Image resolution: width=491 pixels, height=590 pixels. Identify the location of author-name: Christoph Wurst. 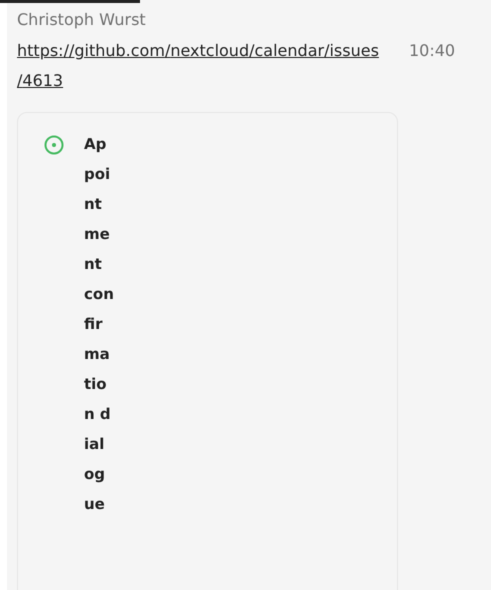
(82, 20).